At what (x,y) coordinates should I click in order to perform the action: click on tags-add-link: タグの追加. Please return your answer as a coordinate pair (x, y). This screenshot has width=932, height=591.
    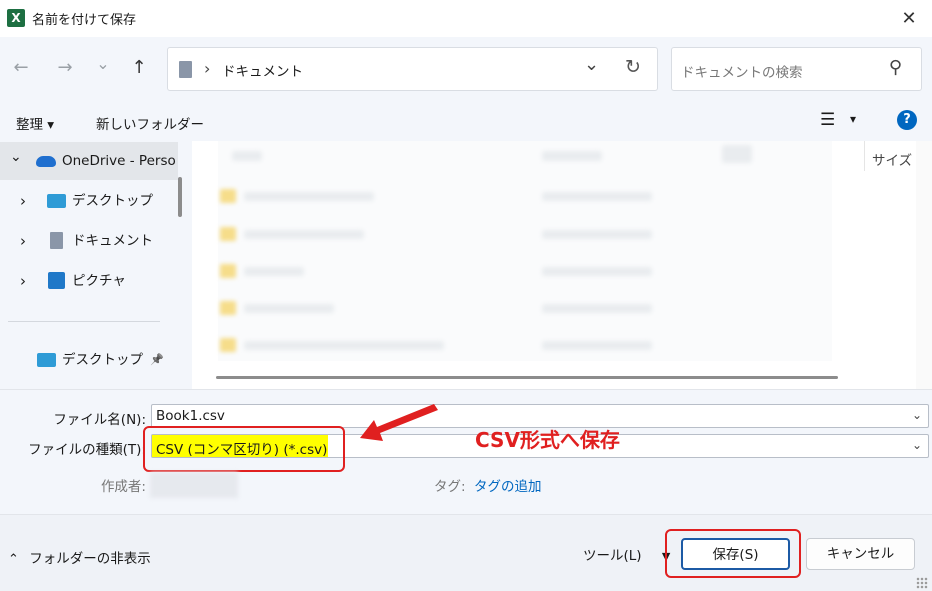
    Looking at the image, I should click on (508, 485).